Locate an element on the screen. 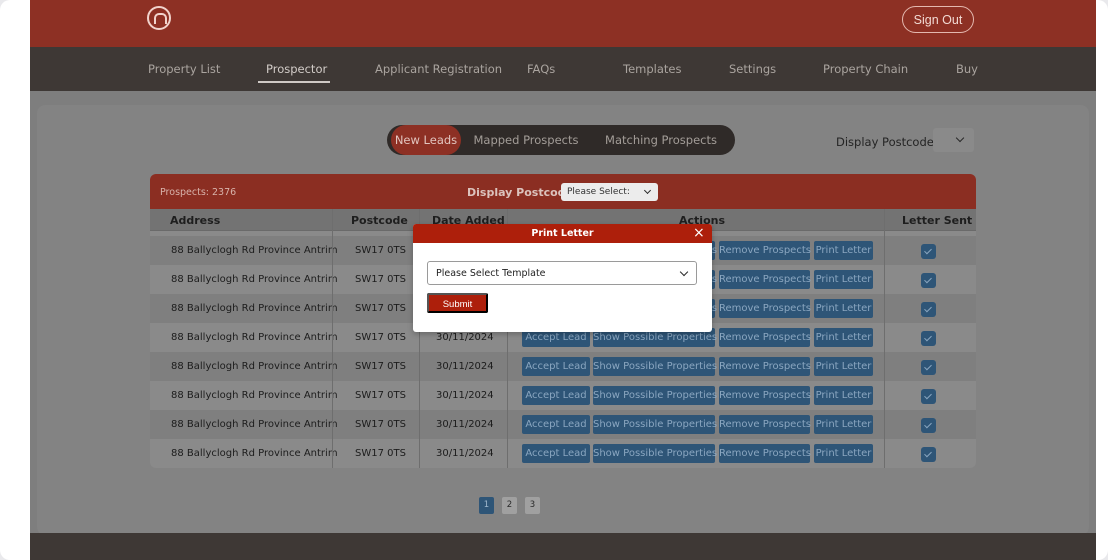  footer-bar is located at coordinates (563, 546).